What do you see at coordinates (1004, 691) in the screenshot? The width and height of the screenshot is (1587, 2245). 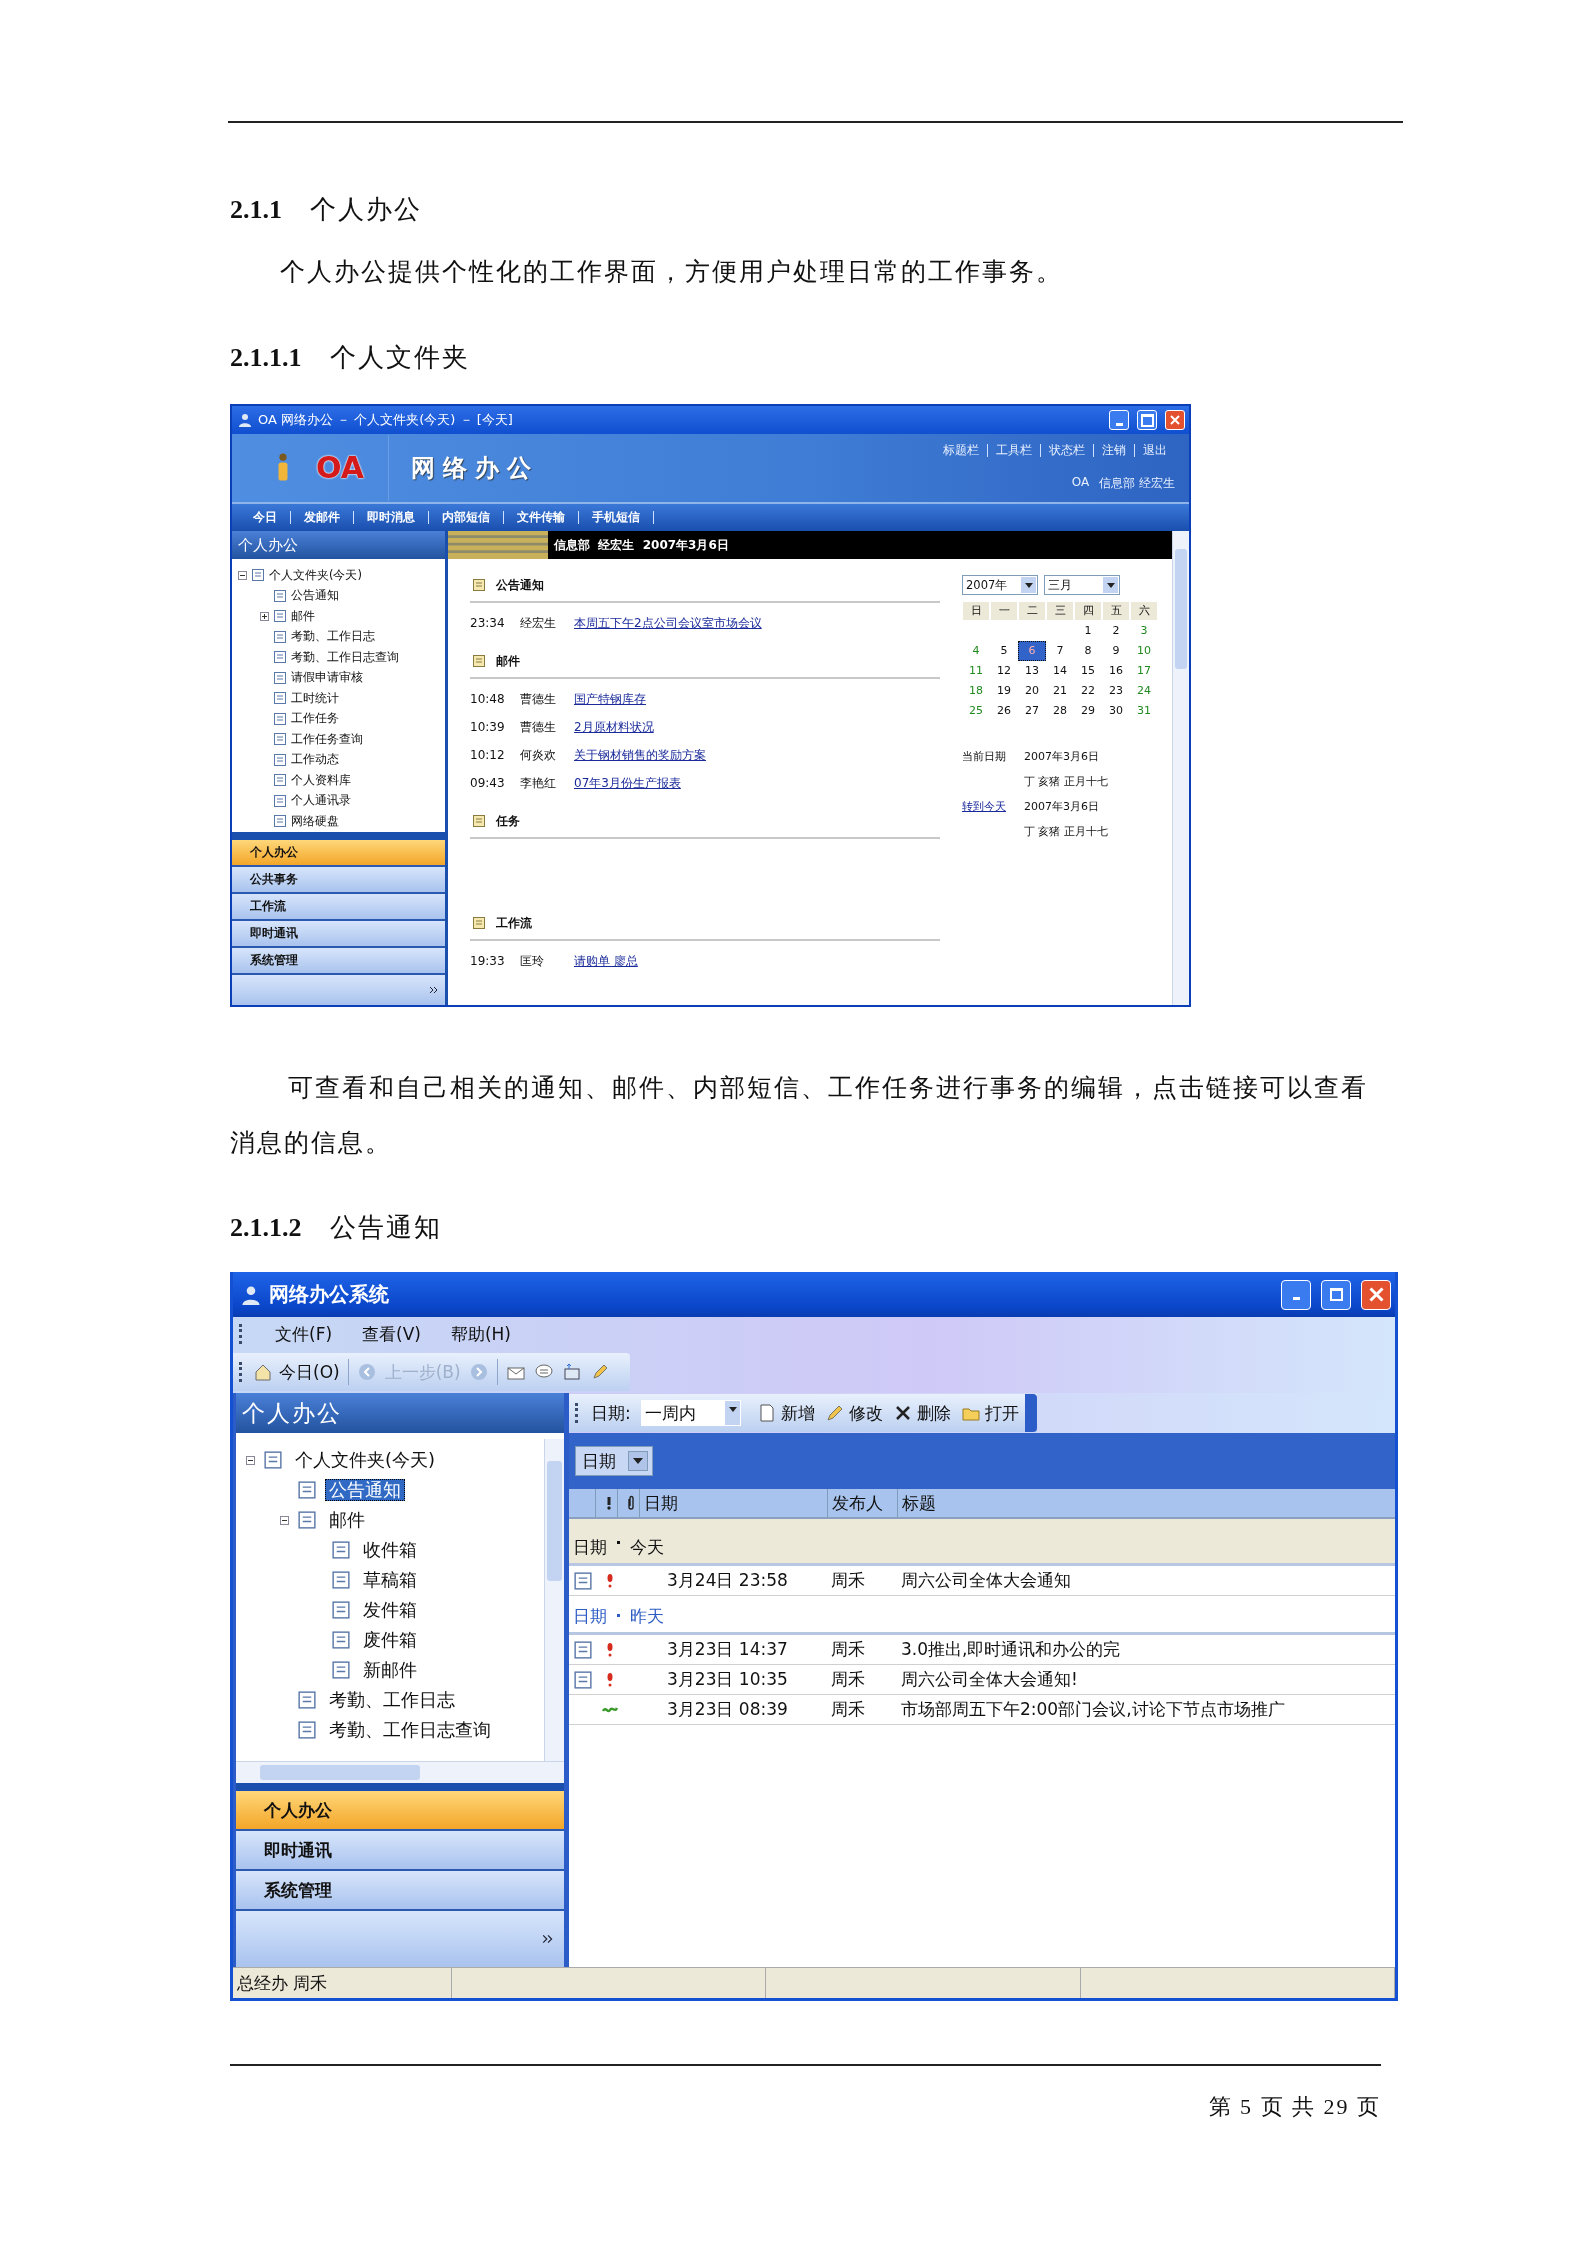 I see `calendar-day: 19` at bounding box center [1004, 691].